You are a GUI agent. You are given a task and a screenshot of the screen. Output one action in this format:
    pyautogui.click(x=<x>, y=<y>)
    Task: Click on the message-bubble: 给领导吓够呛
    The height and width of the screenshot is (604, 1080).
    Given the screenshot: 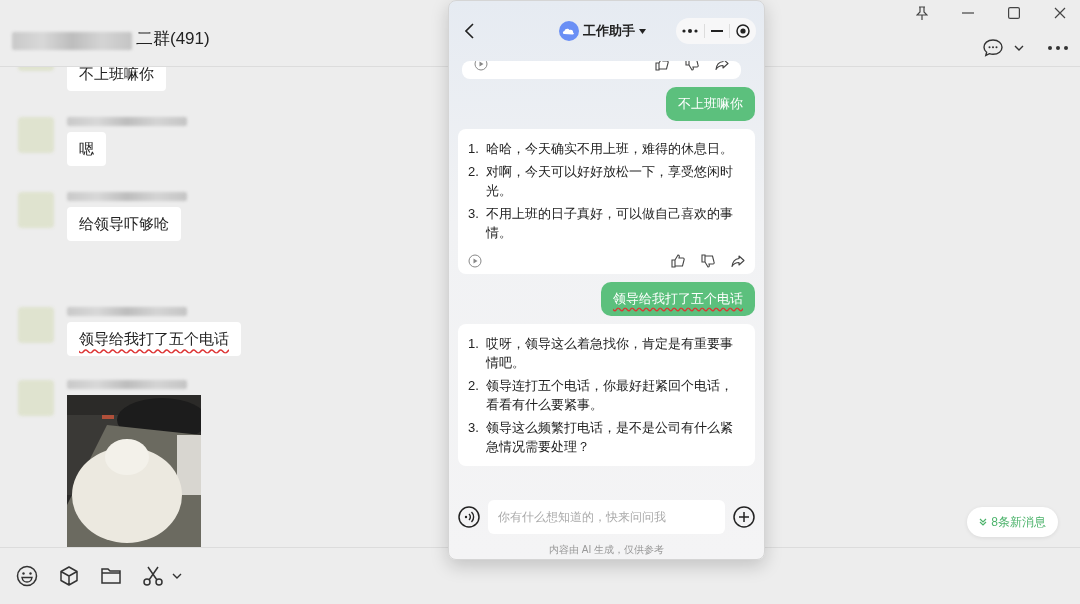 What is the action you would take?
    pyautogui.click(x=124, y=224)
    